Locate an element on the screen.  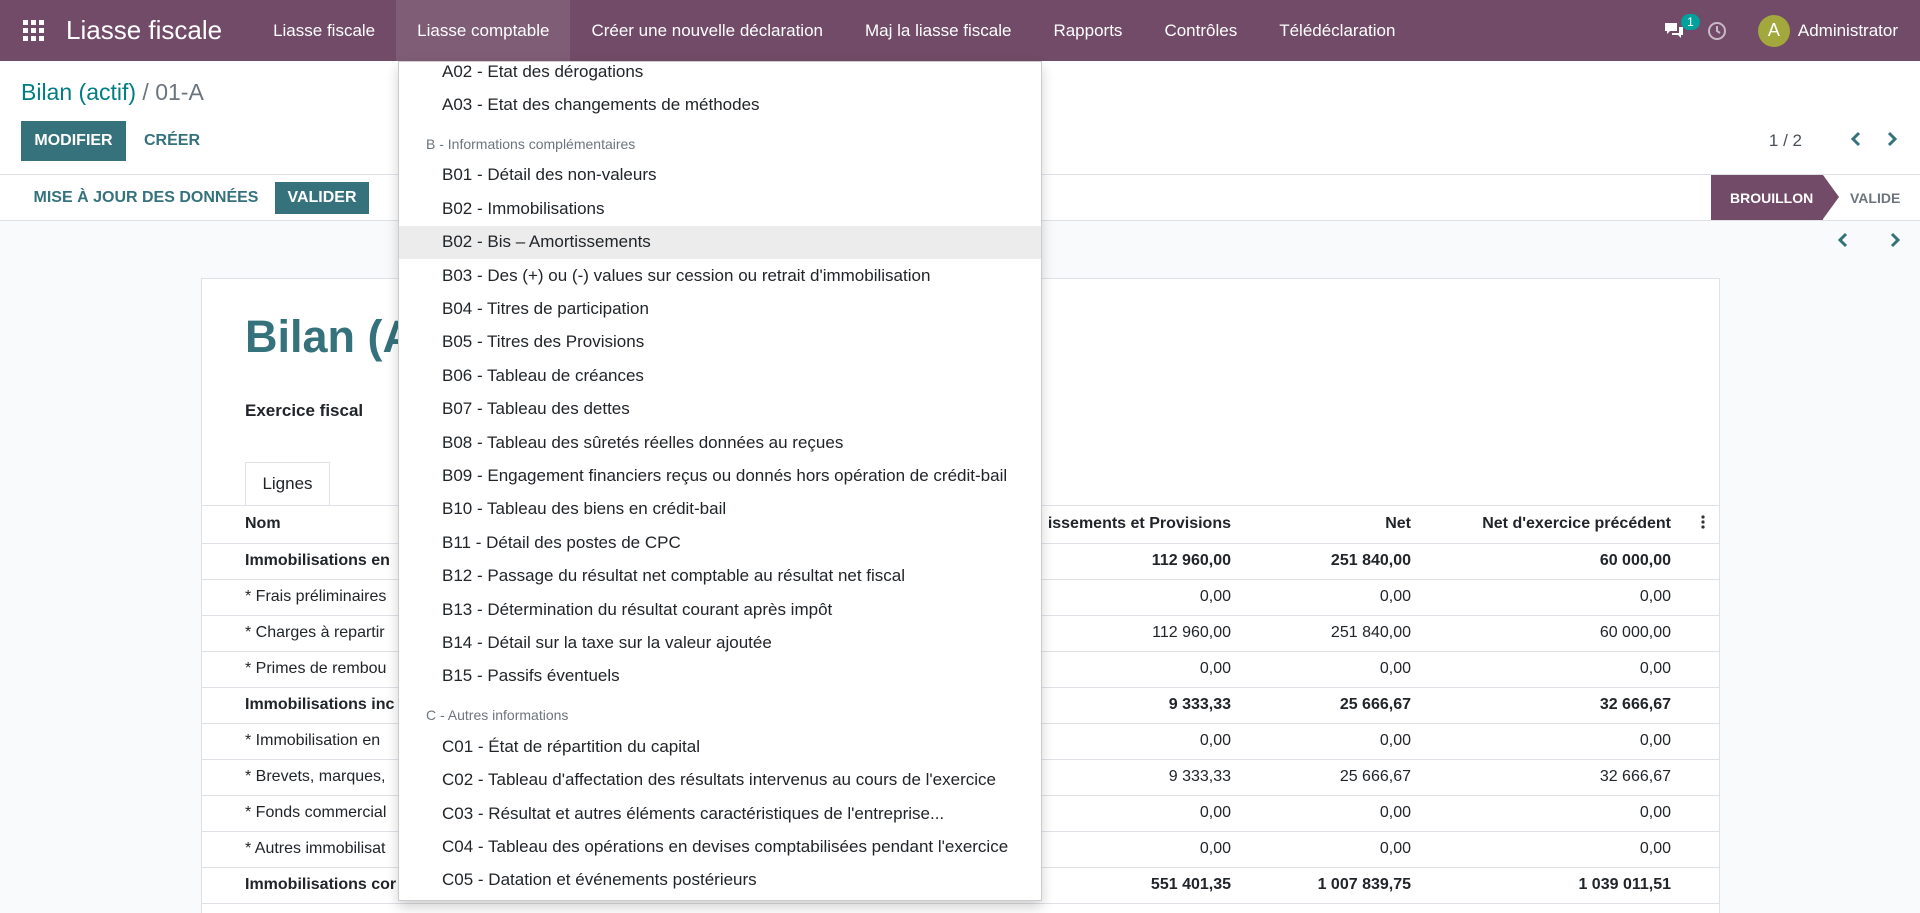
dropdown-section-header: C - Autres informations is located at coordinates (497, 715).